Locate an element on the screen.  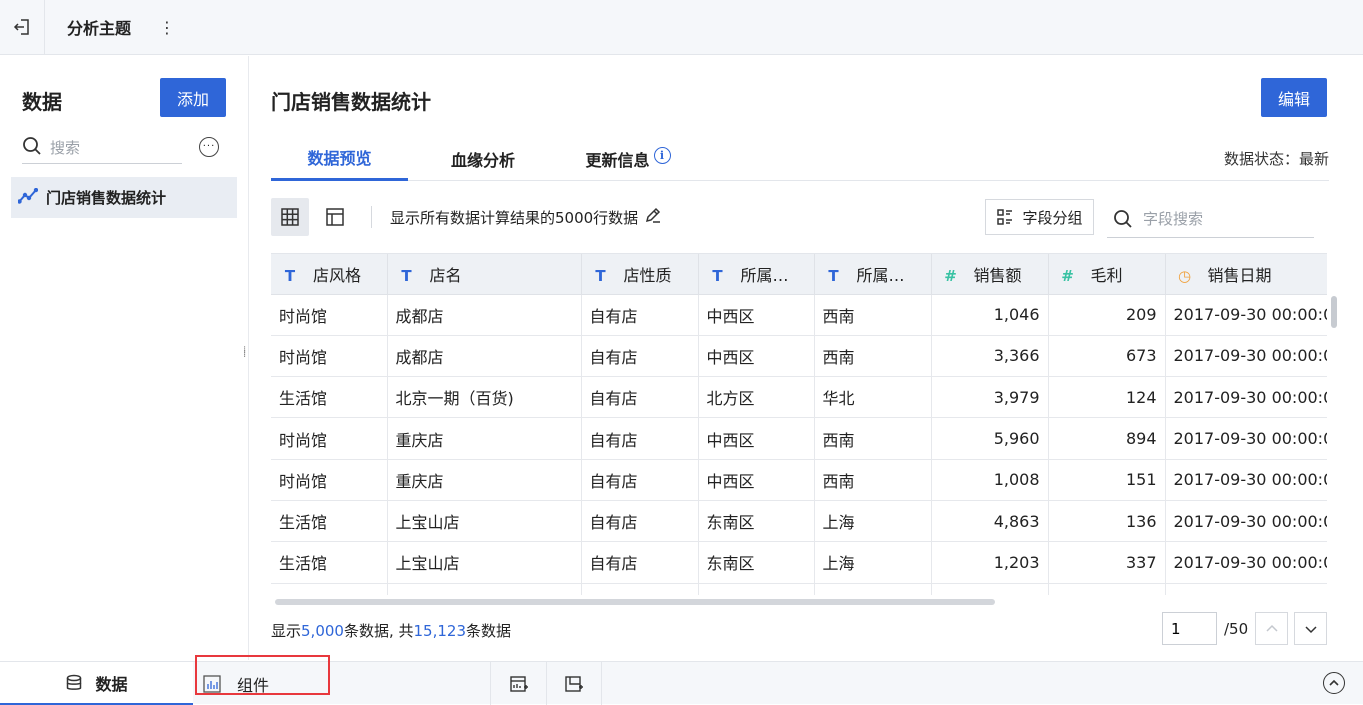
info-icon: i is located at coordinates (662, 155).